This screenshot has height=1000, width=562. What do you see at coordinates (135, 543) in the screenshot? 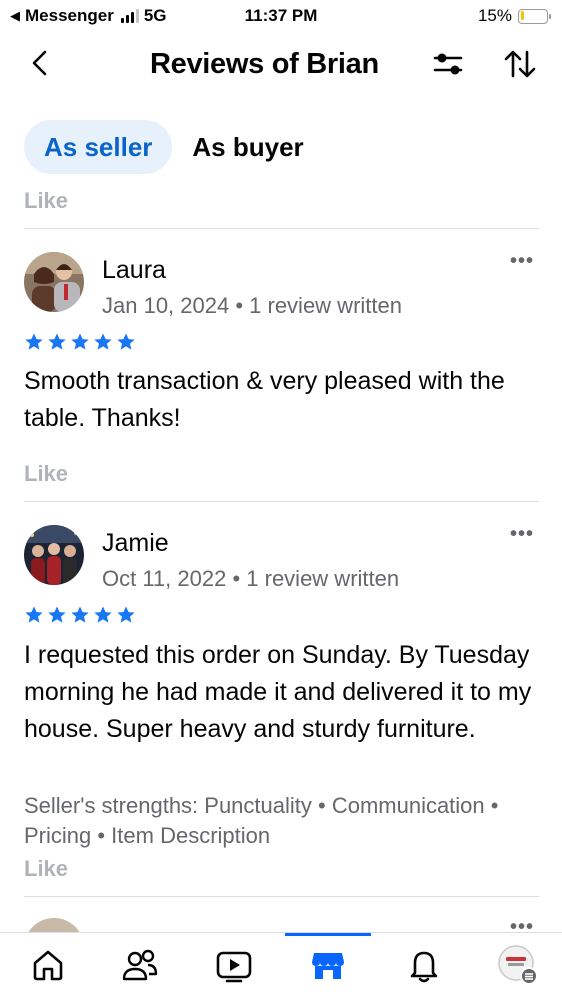
I see `reviewer-name: Jamie` at bounding box center [135, 543].